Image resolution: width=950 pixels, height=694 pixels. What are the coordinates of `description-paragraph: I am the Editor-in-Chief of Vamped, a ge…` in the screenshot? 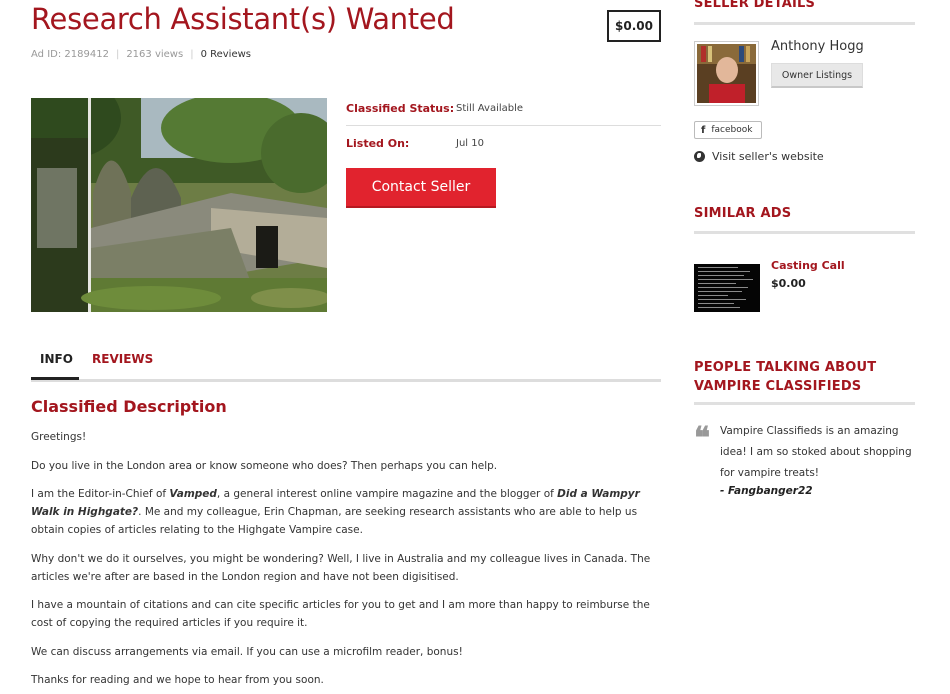 It's located at (335, 512).